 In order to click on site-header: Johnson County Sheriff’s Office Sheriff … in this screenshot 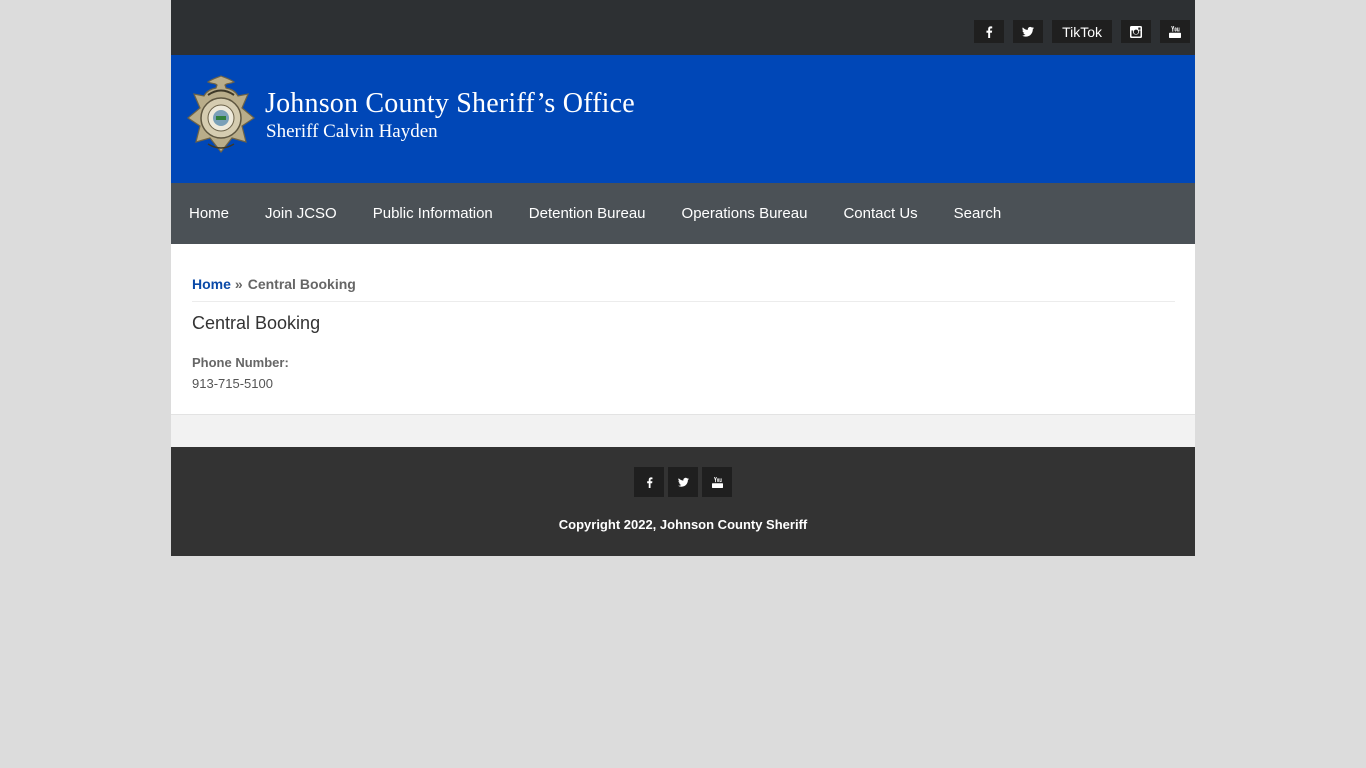, I will do `click(683, 119)`.